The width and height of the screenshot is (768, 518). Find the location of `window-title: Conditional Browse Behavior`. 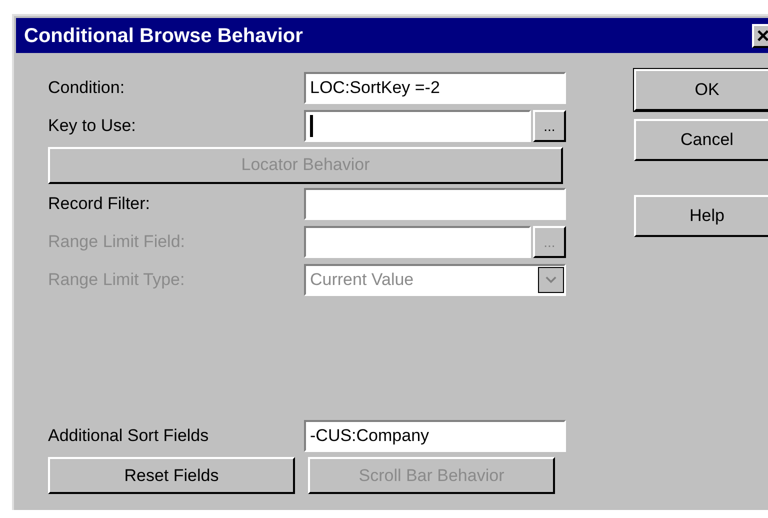

window-title: Conditional Browse Behavior is located at coordinates (163, 36).